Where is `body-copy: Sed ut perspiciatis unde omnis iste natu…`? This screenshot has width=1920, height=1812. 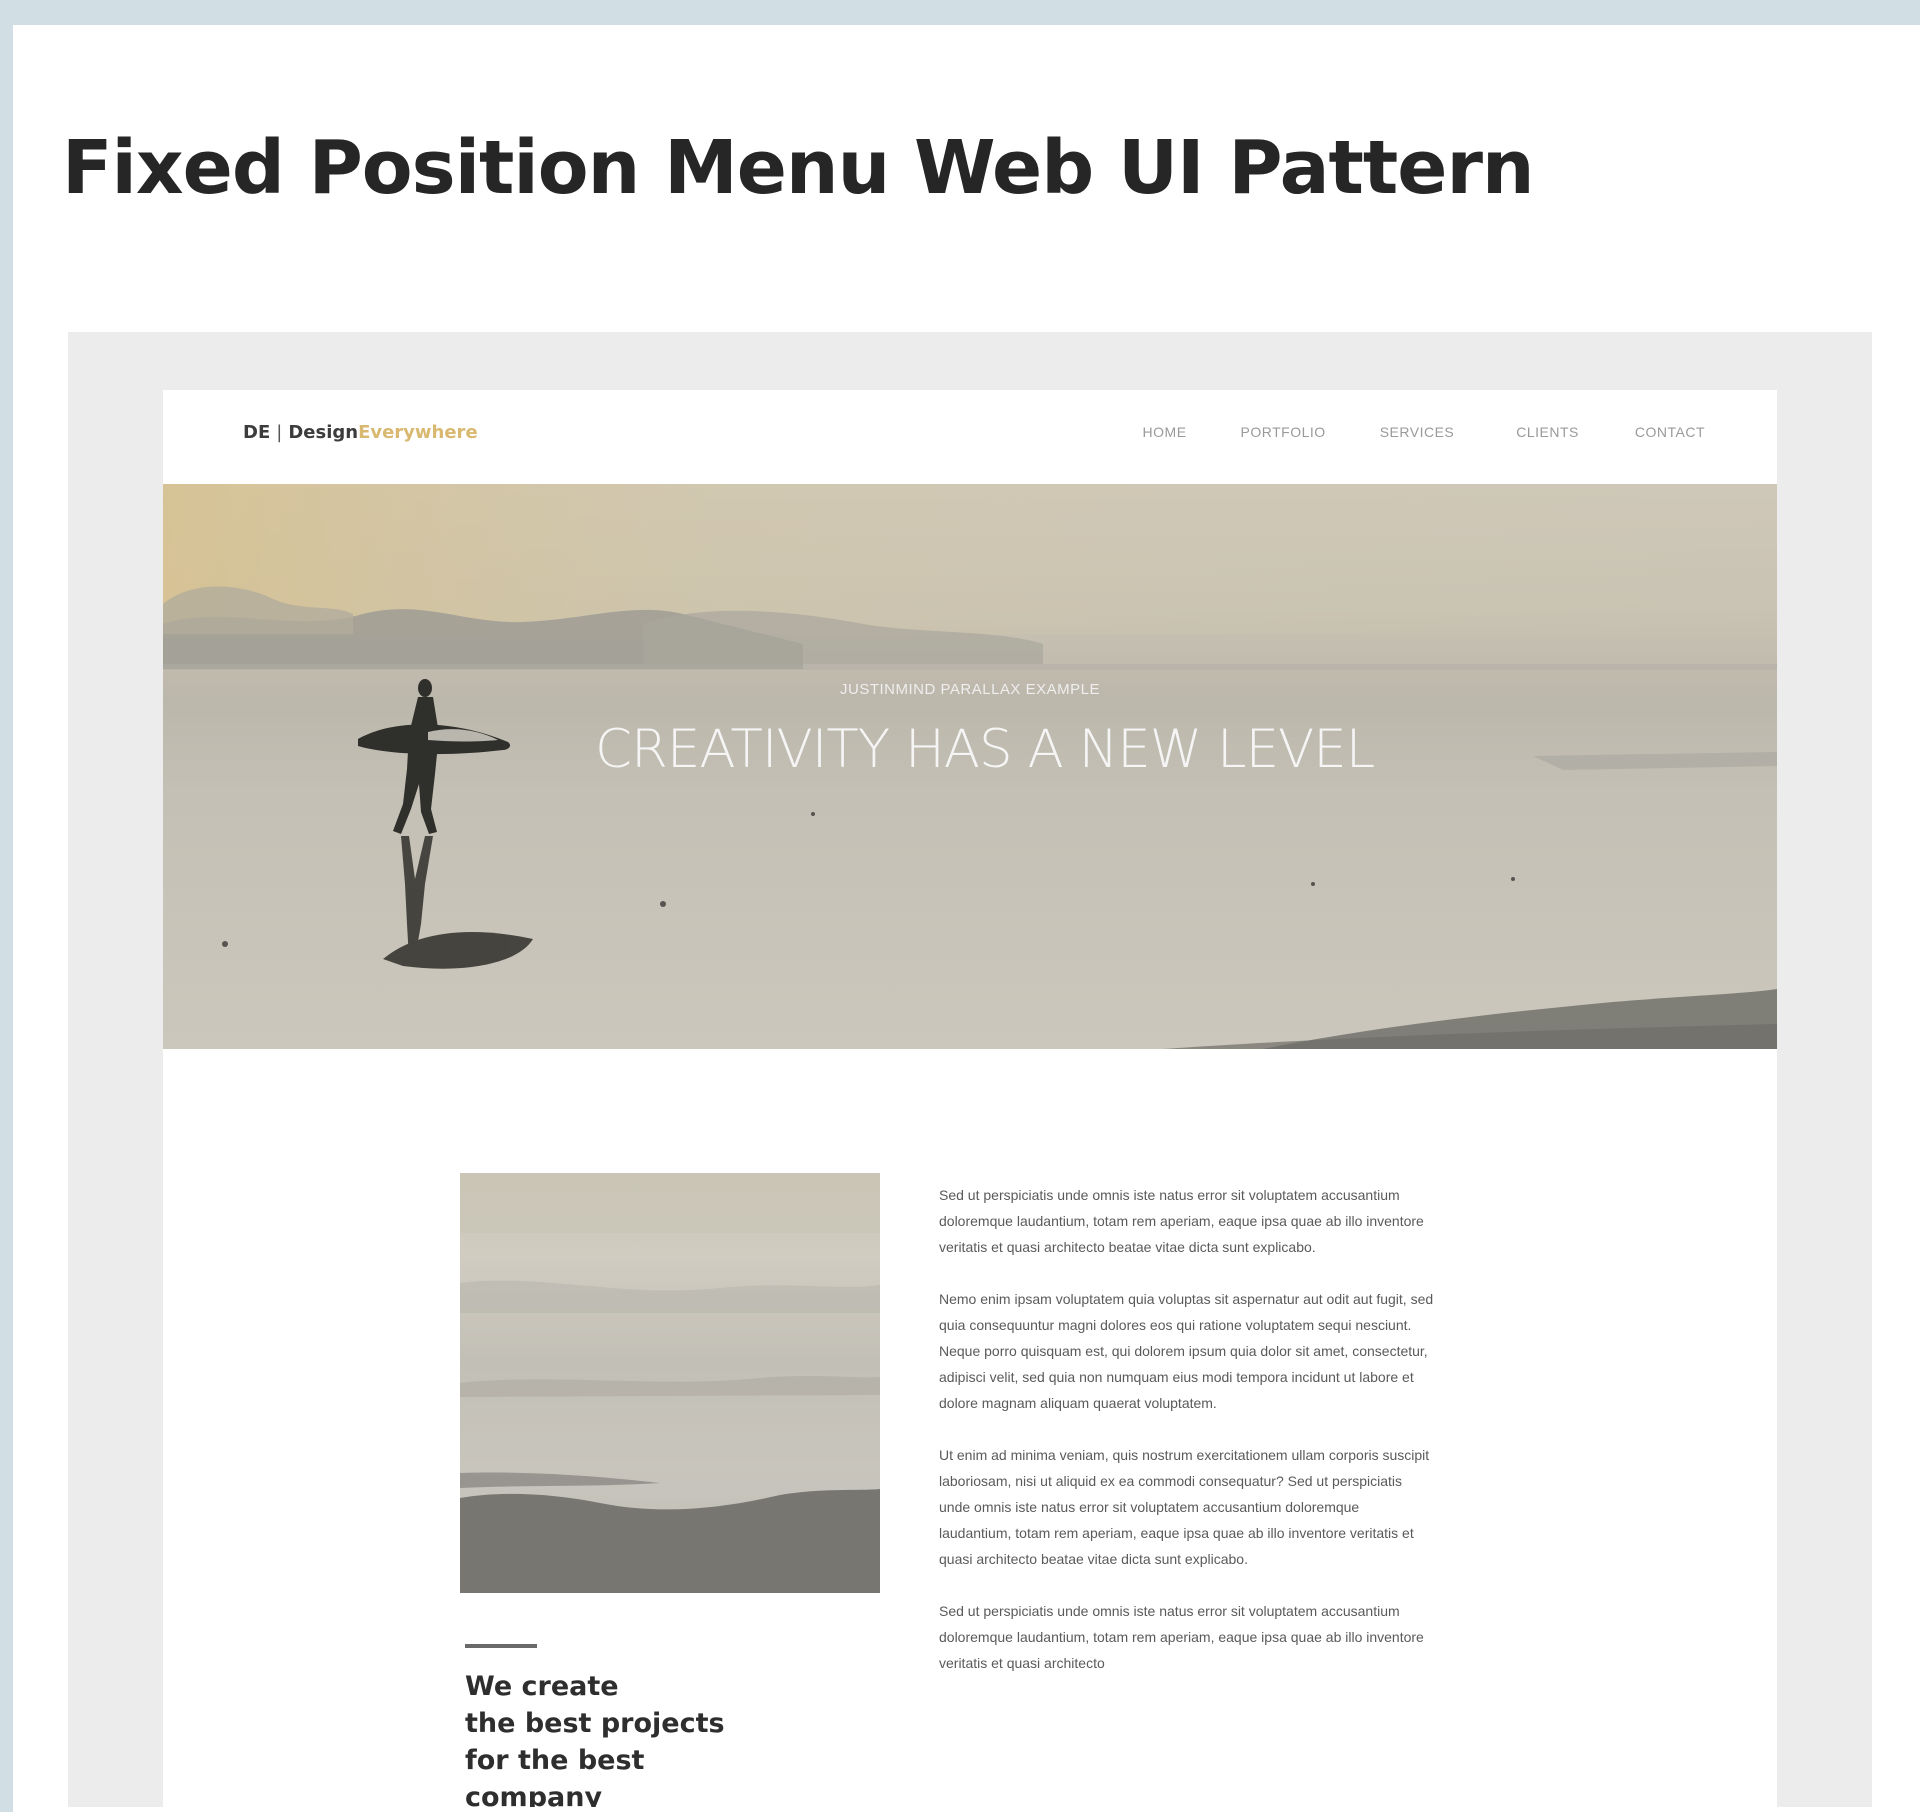 body-copy: Sed ut perspiciatis unde omnis iste natu… is located at coordinates (1187, 1442).